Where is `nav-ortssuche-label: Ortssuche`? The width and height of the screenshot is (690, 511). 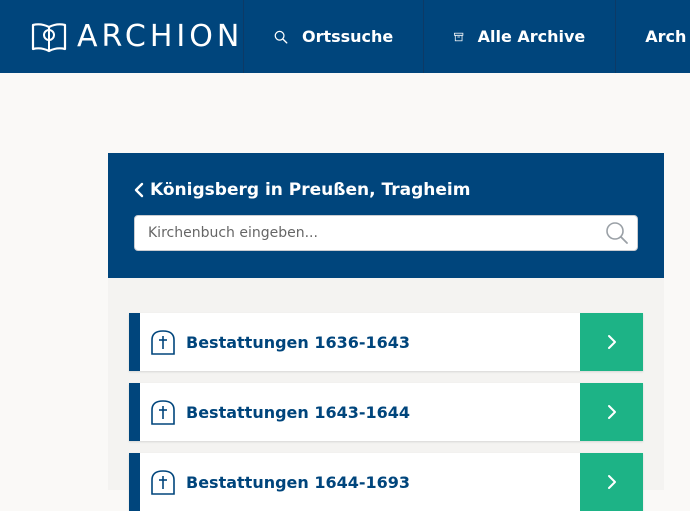
nav-ortssuche-label: Ortssuche is located at coordinates (347, 36).